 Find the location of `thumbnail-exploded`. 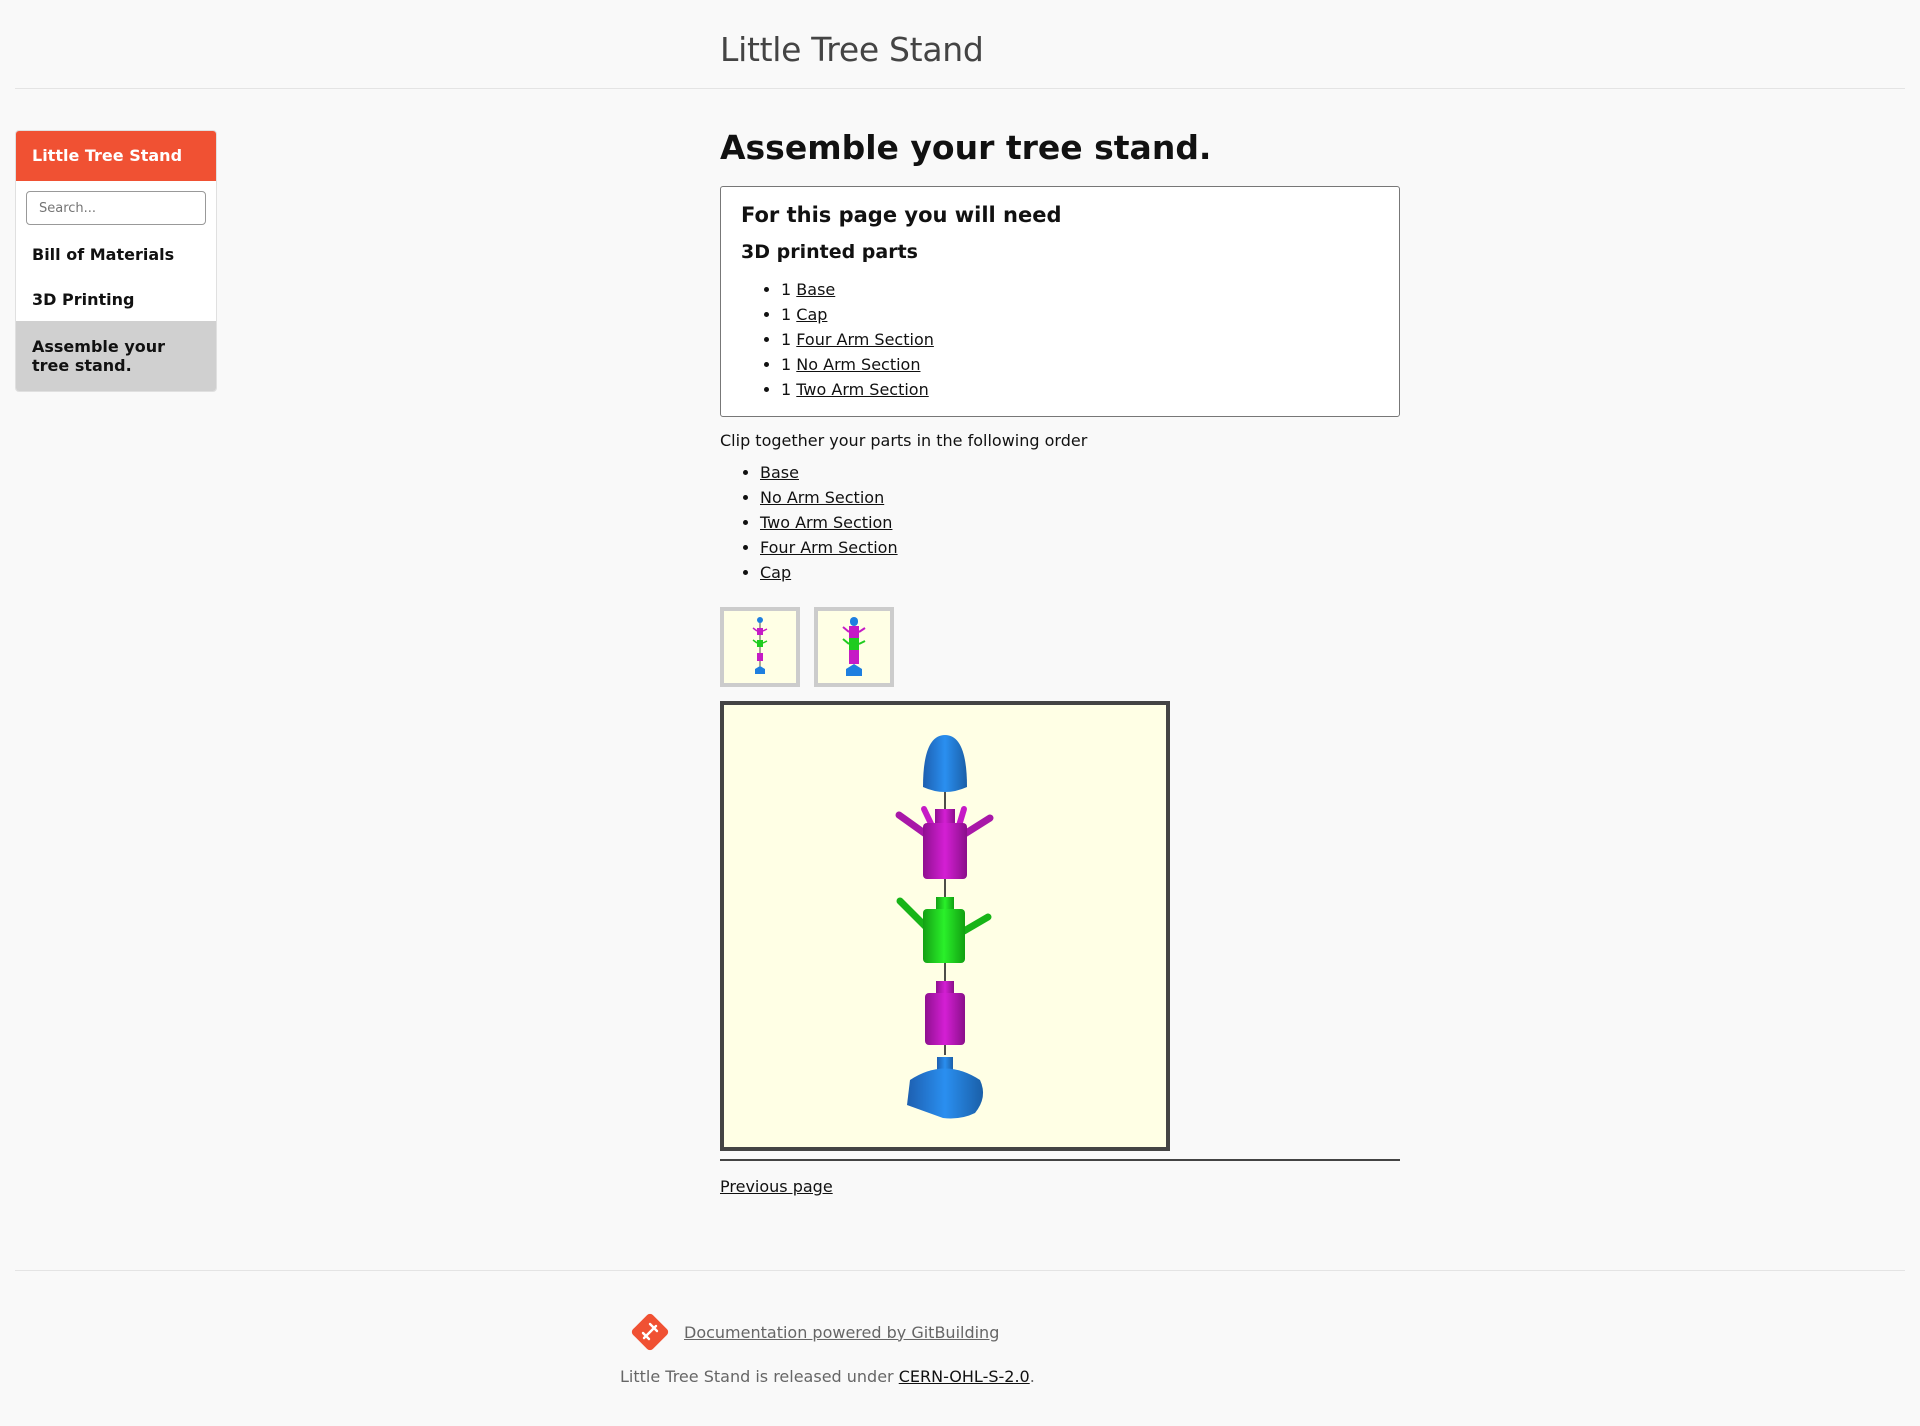

thumbnail-exploded is located at coordinates (760, 647).